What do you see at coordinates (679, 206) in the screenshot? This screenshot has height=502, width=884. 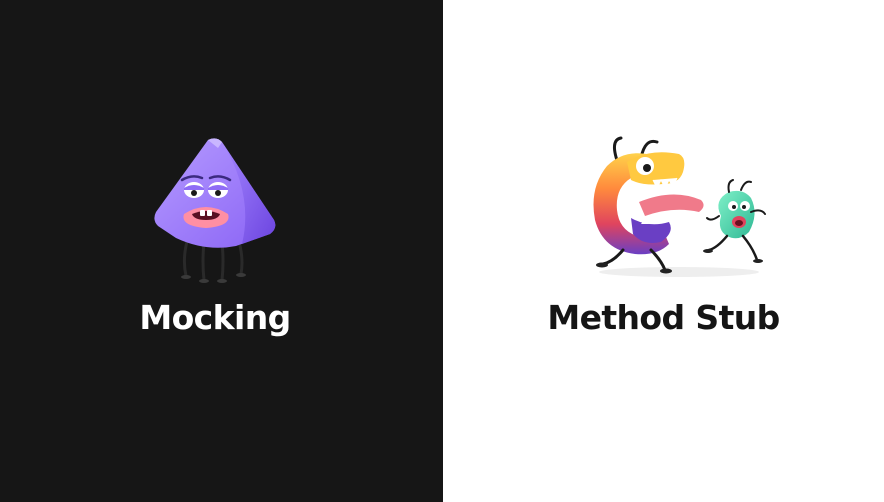 I see `chasing-monster-characters-icon` at bounding box center [679, 206].